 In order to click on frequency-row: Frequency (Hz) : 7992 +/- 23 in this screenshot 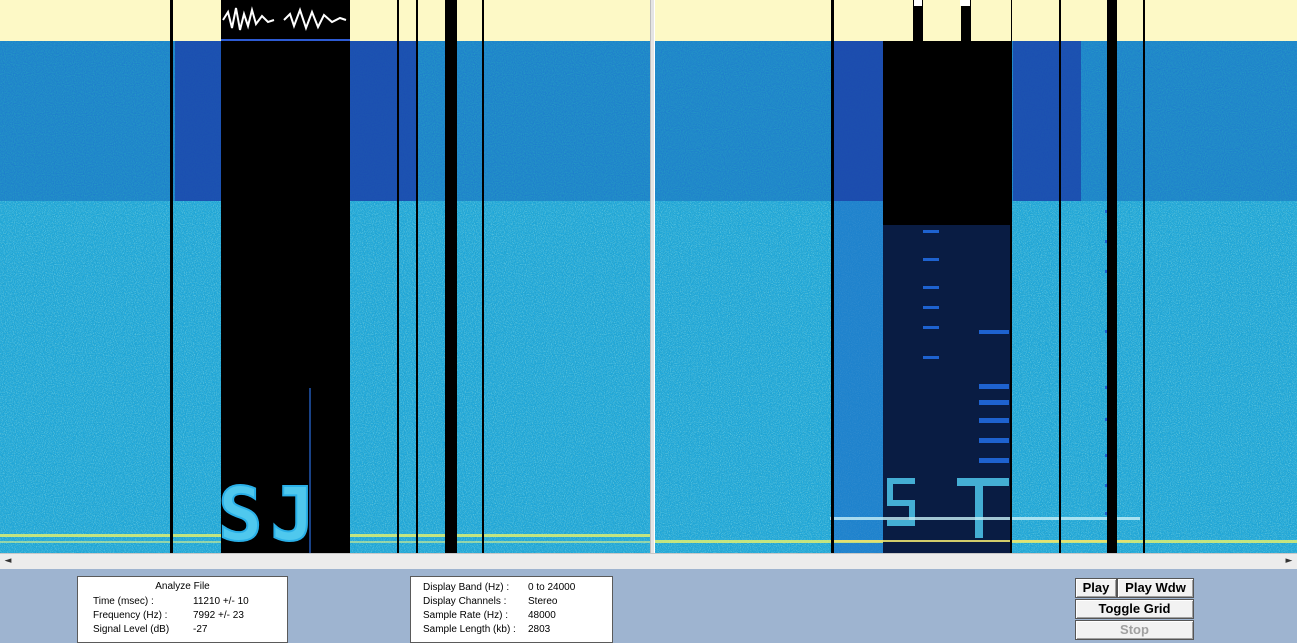, I will do `click(182, 616)`.